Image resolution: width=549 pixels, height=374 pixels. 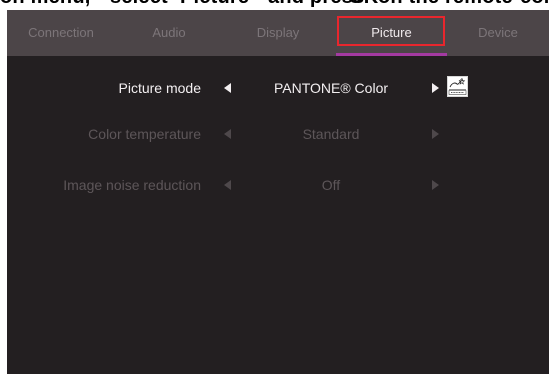 What do you see at coordinates (61, 33) in the screenshot?
I see `tab-connection: Connection` at bounding box center [61, 33].